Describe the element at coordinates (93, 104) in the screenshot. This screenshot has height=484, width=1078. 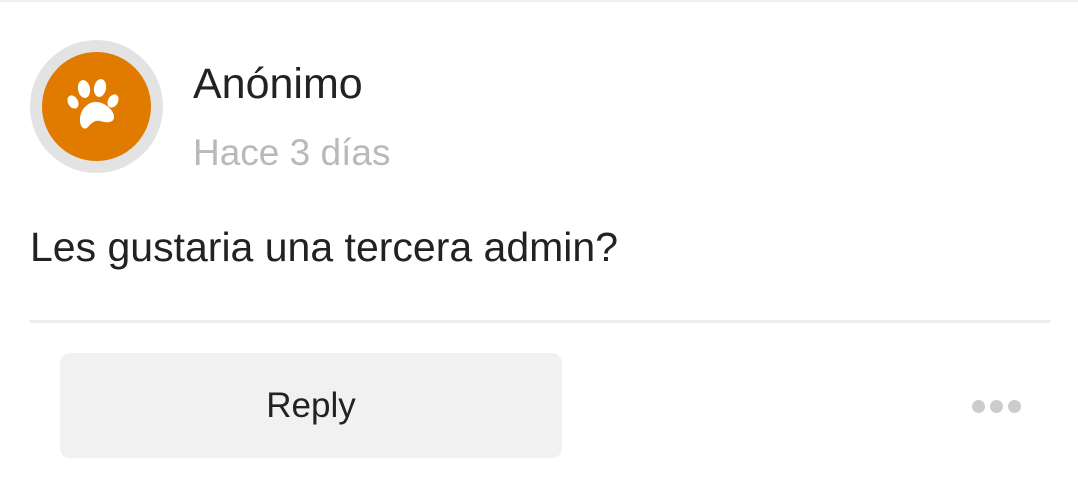
I see `paw-icon` at that location.